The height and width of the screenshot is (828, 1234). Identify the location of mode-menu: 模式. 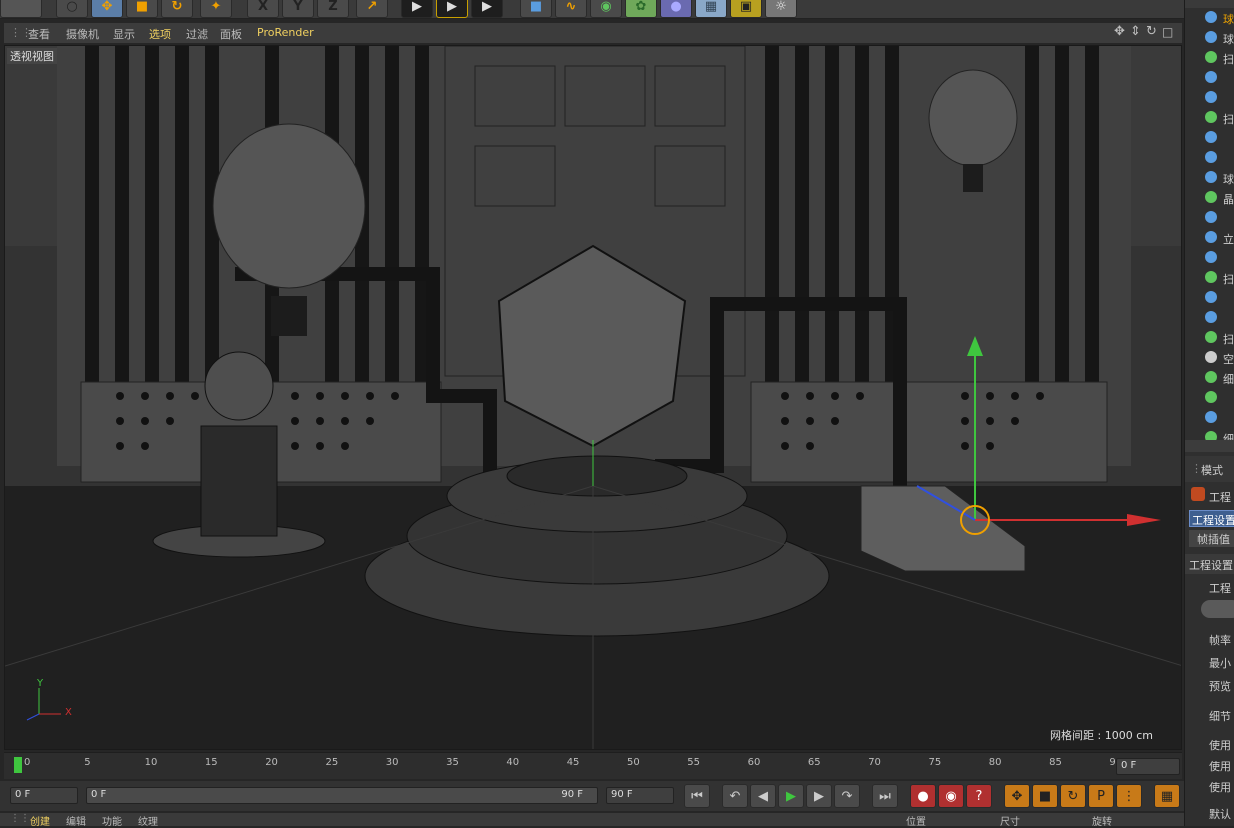
(1212, 470).